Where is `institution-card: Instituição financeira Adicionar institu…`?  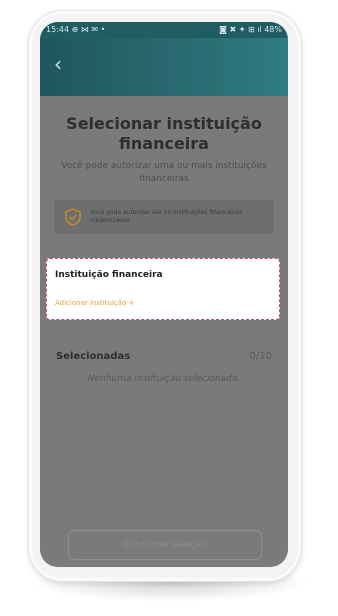 institution-card: Instituição financeira Adicionar institu… is located at coordinates (163, 289).